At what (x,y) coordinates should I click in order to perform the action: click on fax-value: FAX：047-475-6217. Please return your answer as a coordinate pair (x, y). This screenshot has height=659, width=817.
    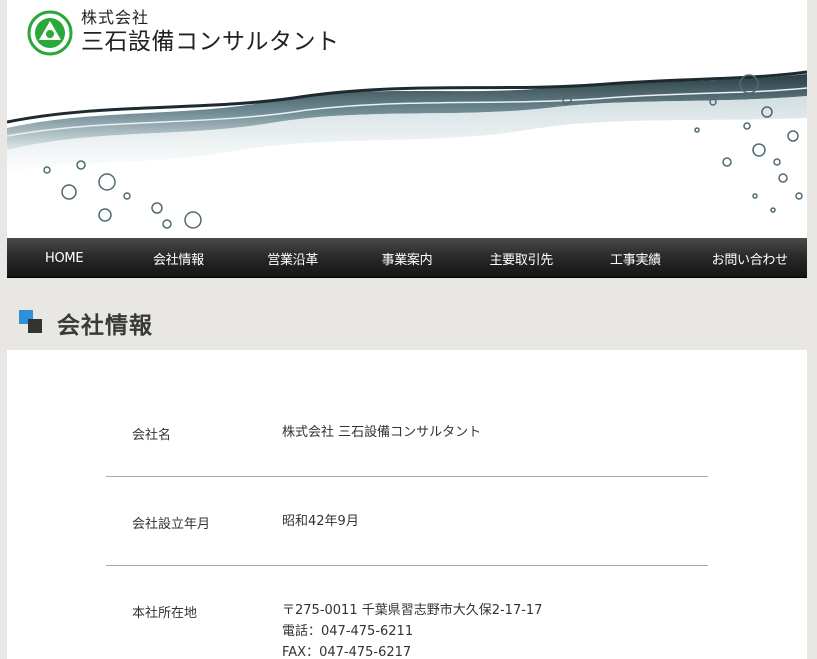
    Looking at the image, I should click on (347, 652).